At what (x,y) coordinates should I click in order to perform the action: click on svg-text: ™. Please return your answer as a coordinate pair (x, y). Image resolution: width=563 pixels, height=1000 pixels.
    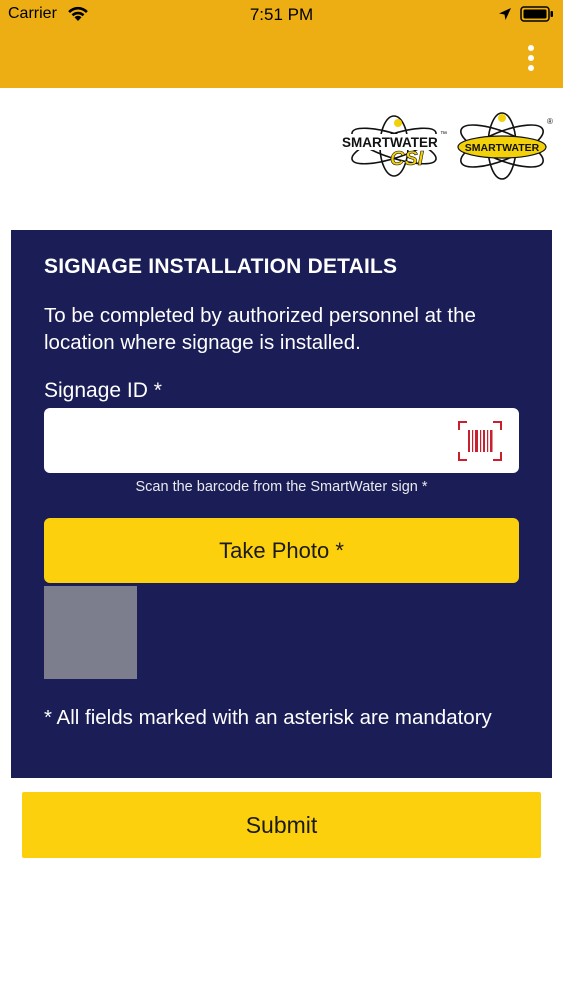
    Looking at the image, I should click on (443, 134).